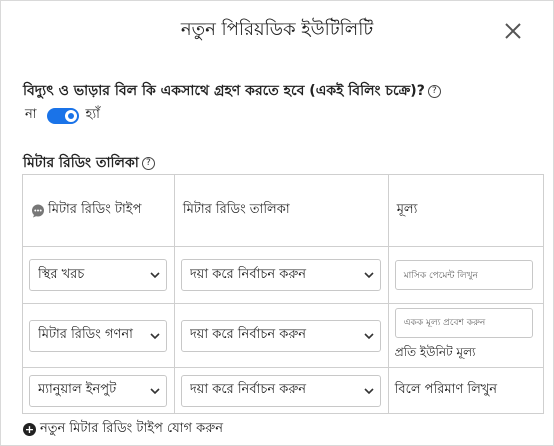  Describe the element at coordinates (131, 428) in the screenshot. I see `add-meter-type-label: নতুন মিটার রিডিং টাইপ যোগ করুন` at that location.